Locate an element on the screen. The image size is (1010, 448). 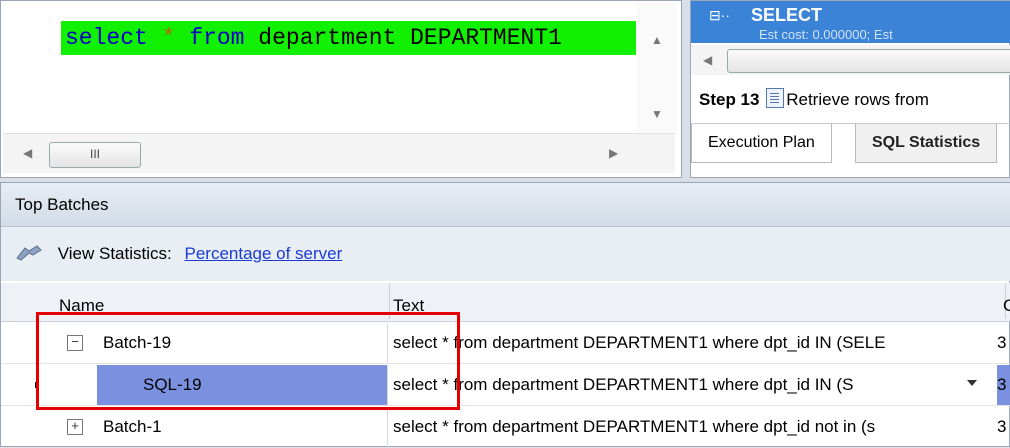
view-statistics-label: View Statistics: is located at coordinates (114, 253).